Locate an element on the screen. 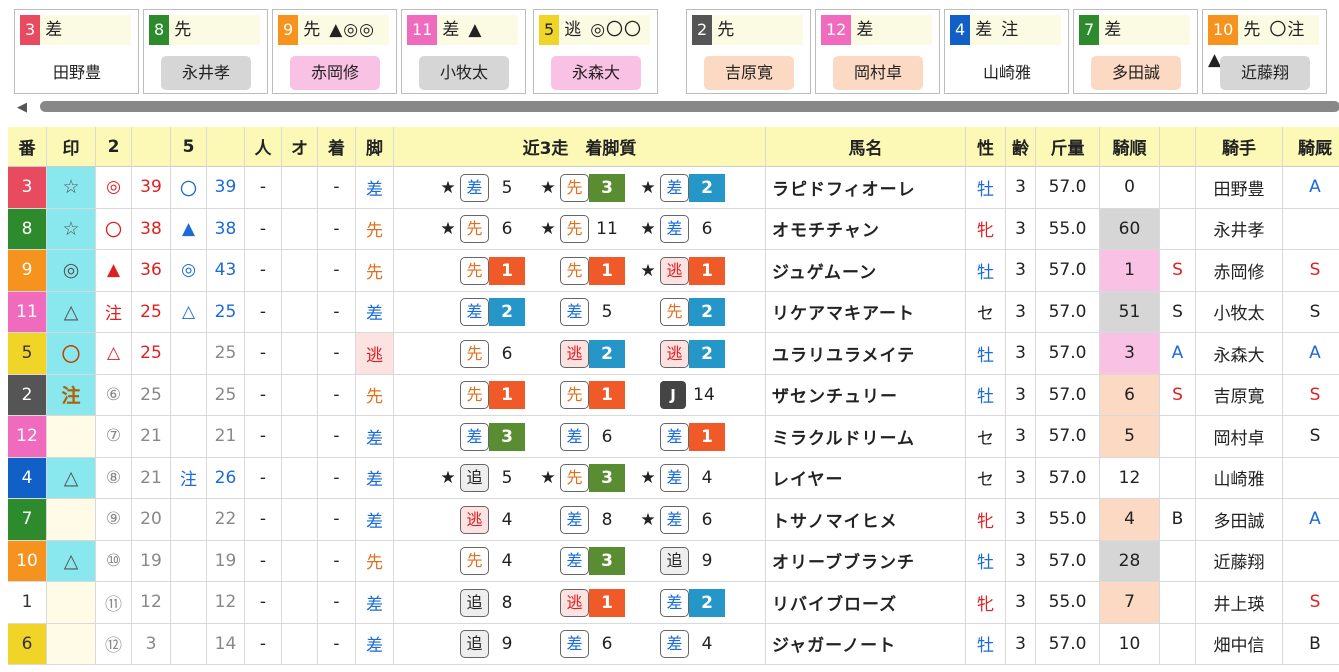 The height and width of the screenshot is (672, 1339). recent-run: 差5 is located at coordinates (580, 312).